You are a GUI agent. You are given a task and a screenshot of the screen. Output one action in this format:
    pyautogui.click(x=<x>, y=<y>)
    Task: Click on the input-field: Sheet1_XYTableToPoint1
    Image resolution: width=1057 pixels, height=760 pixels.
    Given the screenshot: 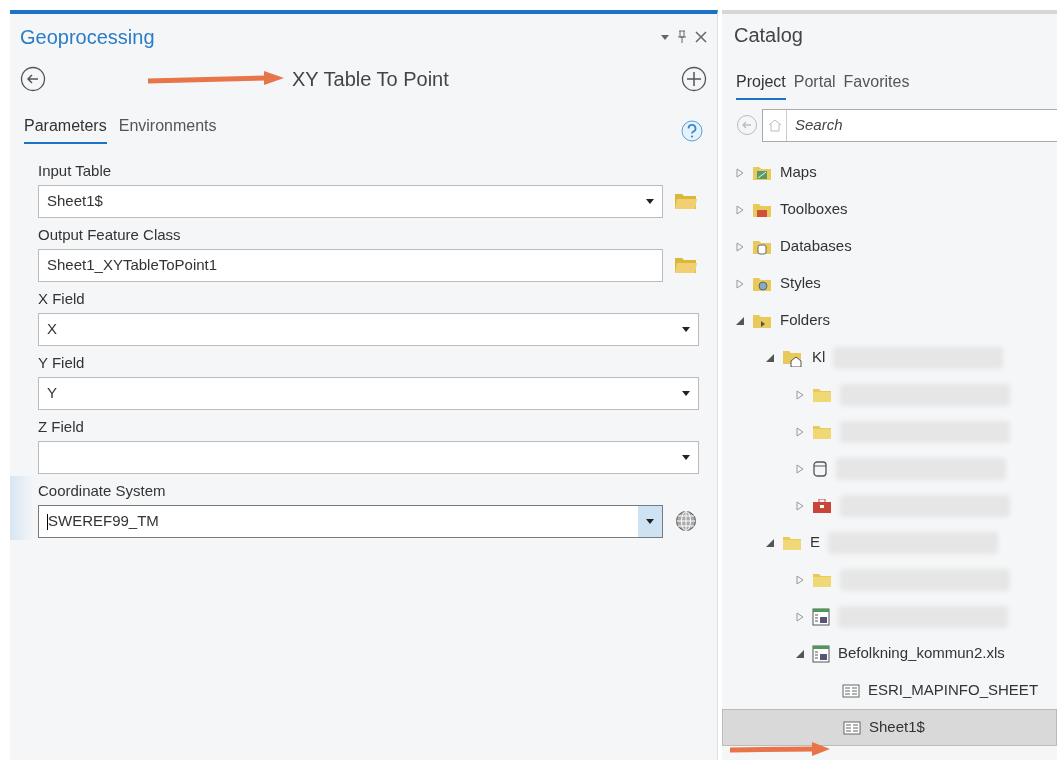 What is the action you would take?
    pyautogui.click(x=350, y=265)
    